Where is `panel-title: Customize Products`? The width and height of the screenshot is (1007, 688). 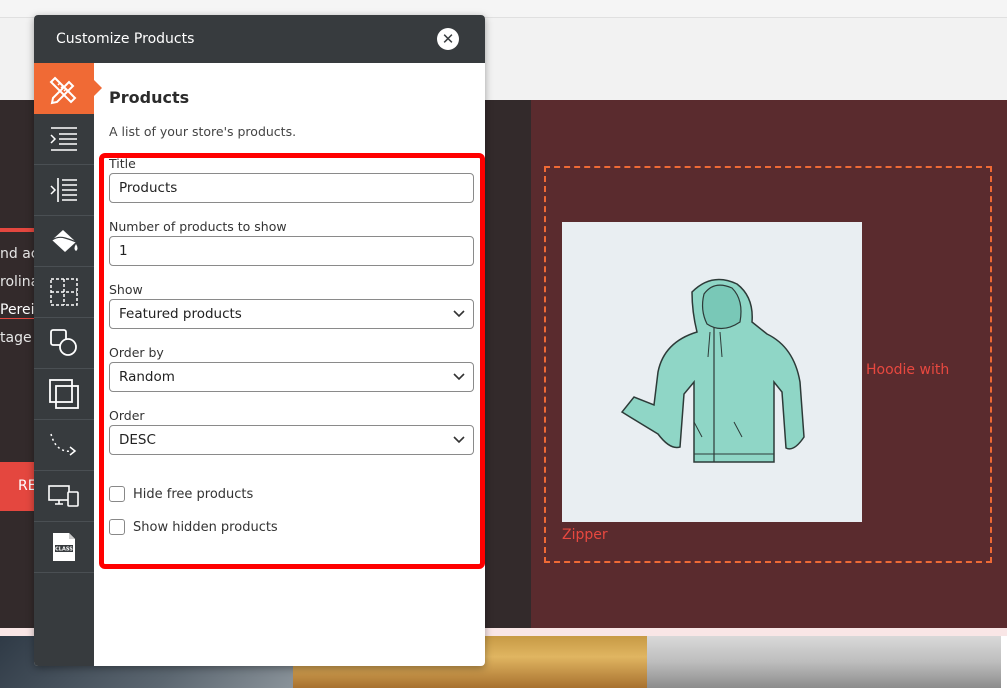 panel-title: Customize Products is located at coordinates (125, 39).